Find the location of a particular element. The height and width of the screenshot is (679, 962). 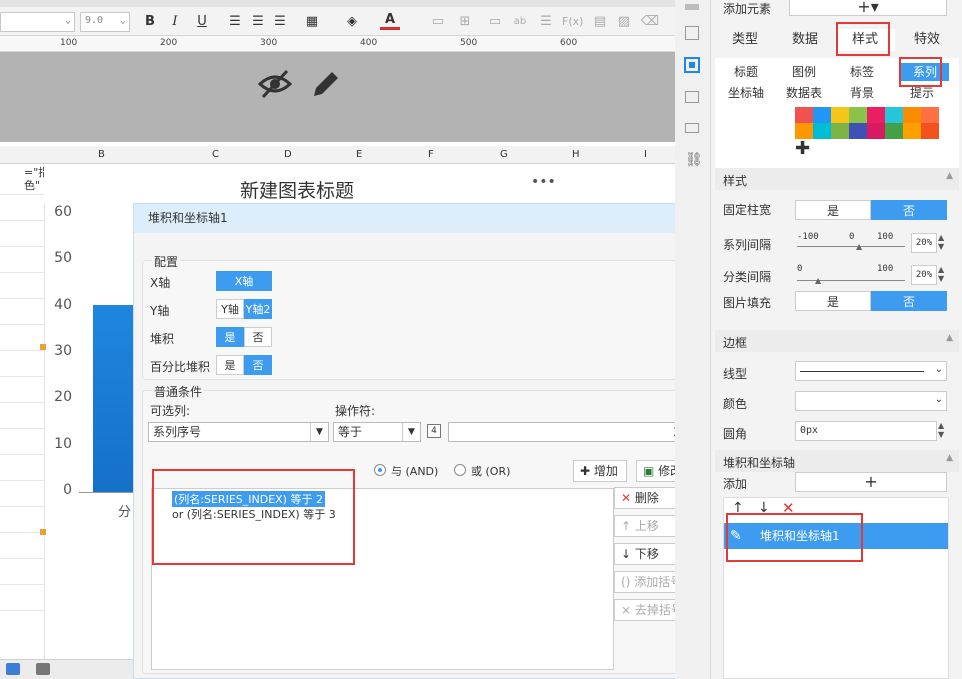

link-icon: ⛓ is located at coordinates (694, 160).